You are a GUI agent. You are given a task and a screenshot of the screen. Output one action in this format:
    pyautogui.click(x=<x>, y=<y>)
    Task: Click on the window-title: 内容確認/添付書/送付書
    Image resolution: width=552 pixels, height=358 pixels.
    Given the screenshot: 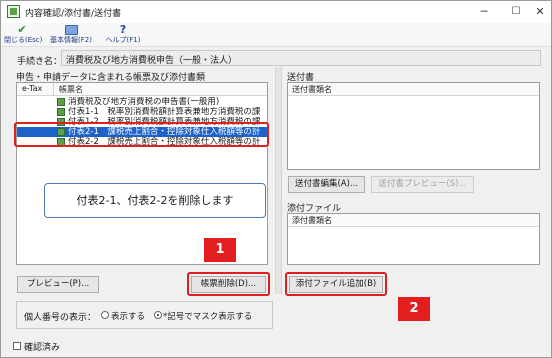 What is the action you would take?
    pyautogui.click(x=73, y=14)
    